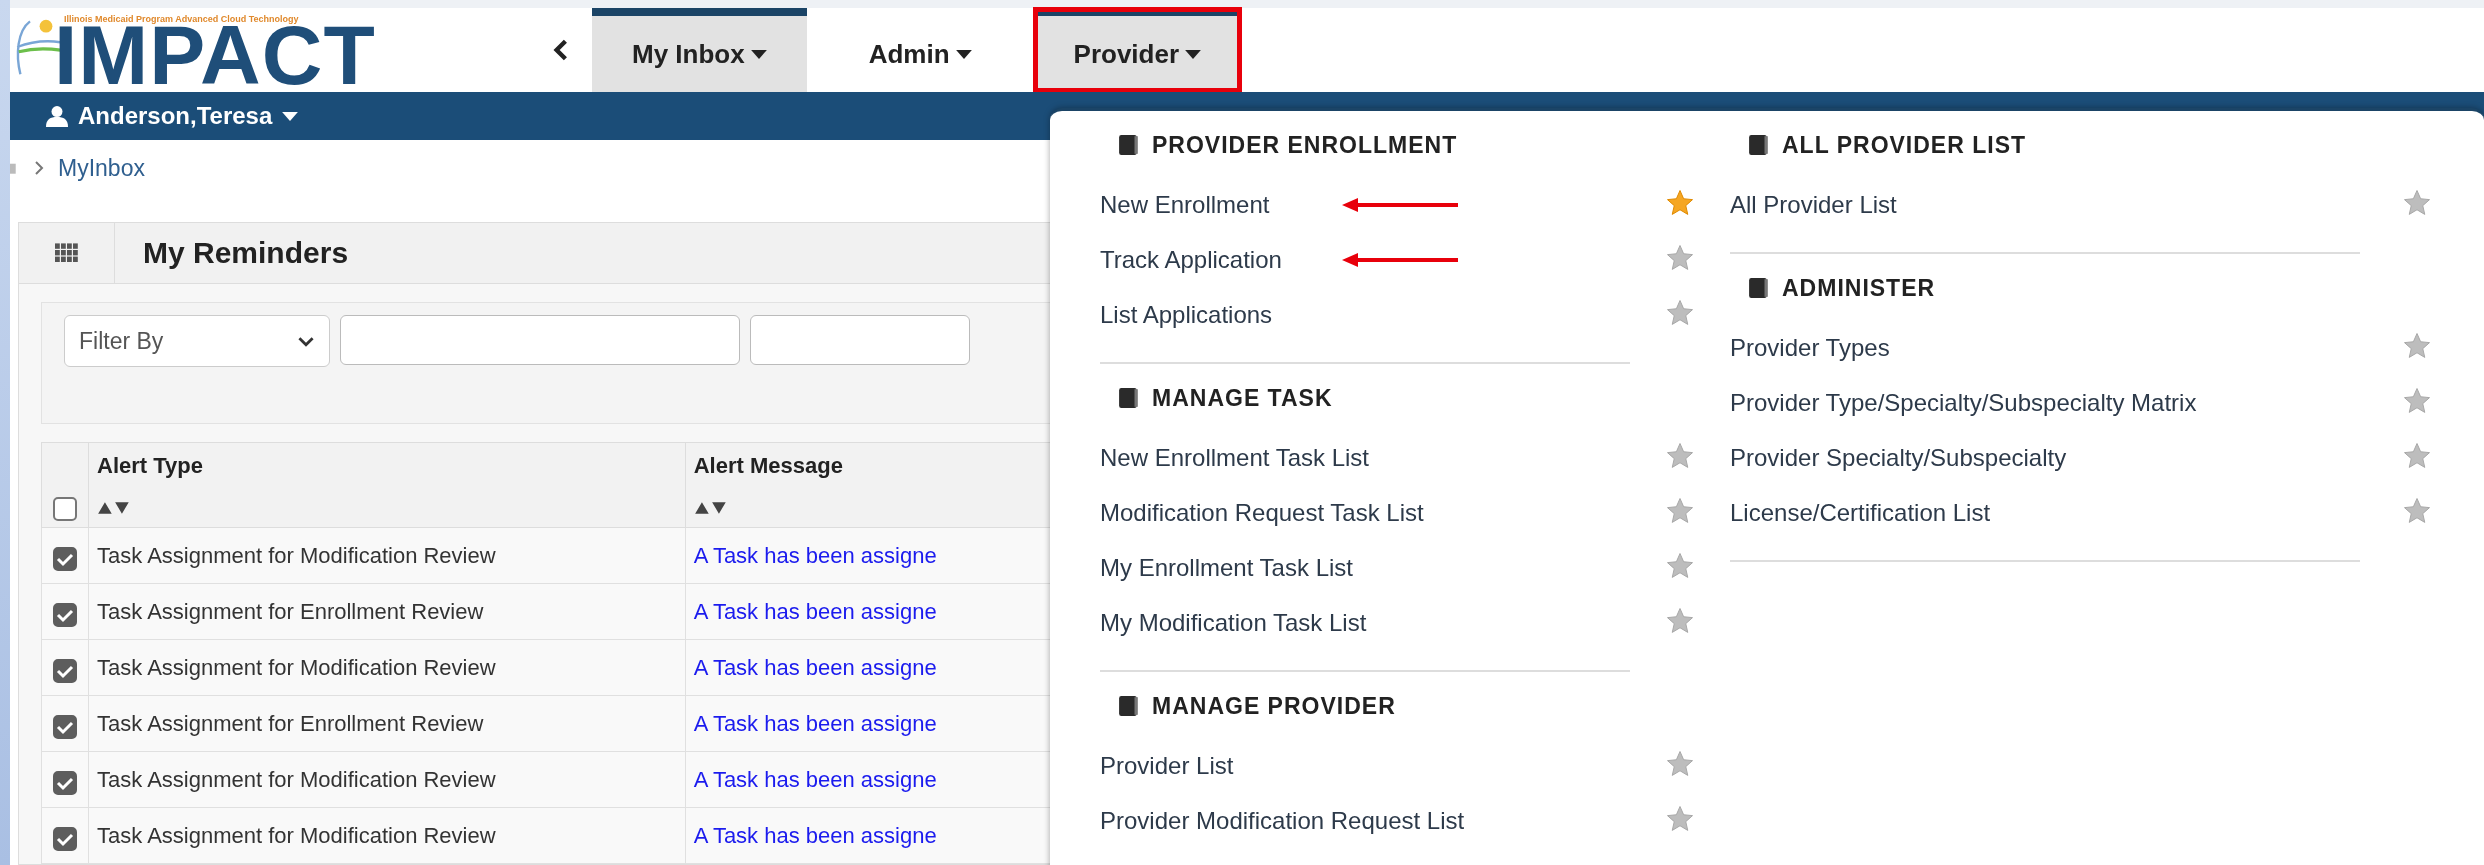 The height and width of the screenshot is (865, 2484). What do you see at coordinates (66, 253) in the screenshot?
I see `grid-icon` at bounding box center [66, 253].